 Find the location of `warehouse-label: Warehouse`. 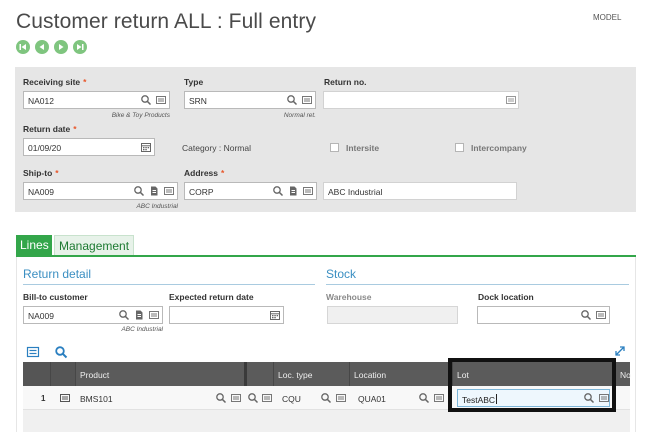

warehouse-label: Warehouse is located at coordinates (349, 297).